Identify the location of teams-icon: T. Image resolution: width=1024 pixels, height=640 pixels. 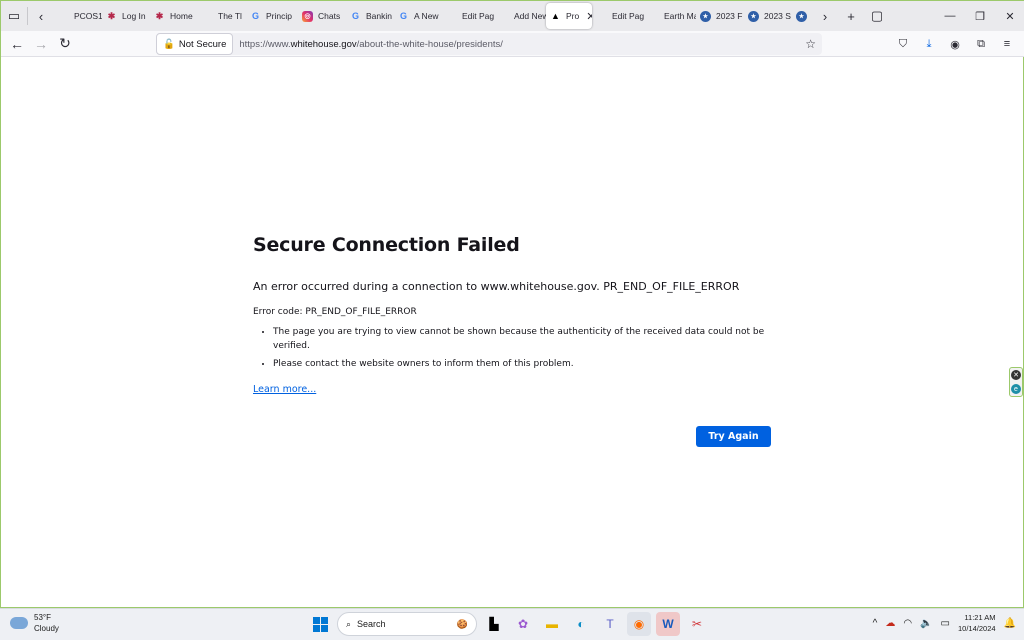
(610, 624).